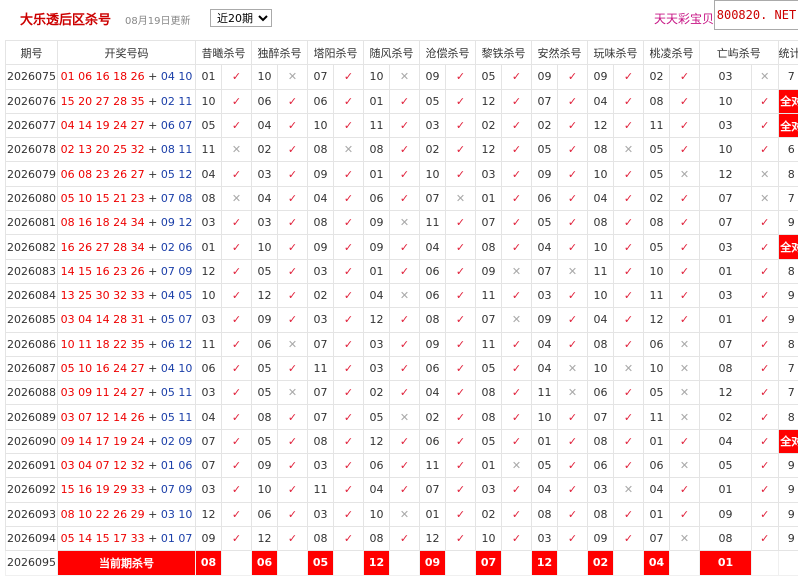 The width and height of the screenshot is (798, 580). I want to click on kill-number: 12, so click(432, 538).